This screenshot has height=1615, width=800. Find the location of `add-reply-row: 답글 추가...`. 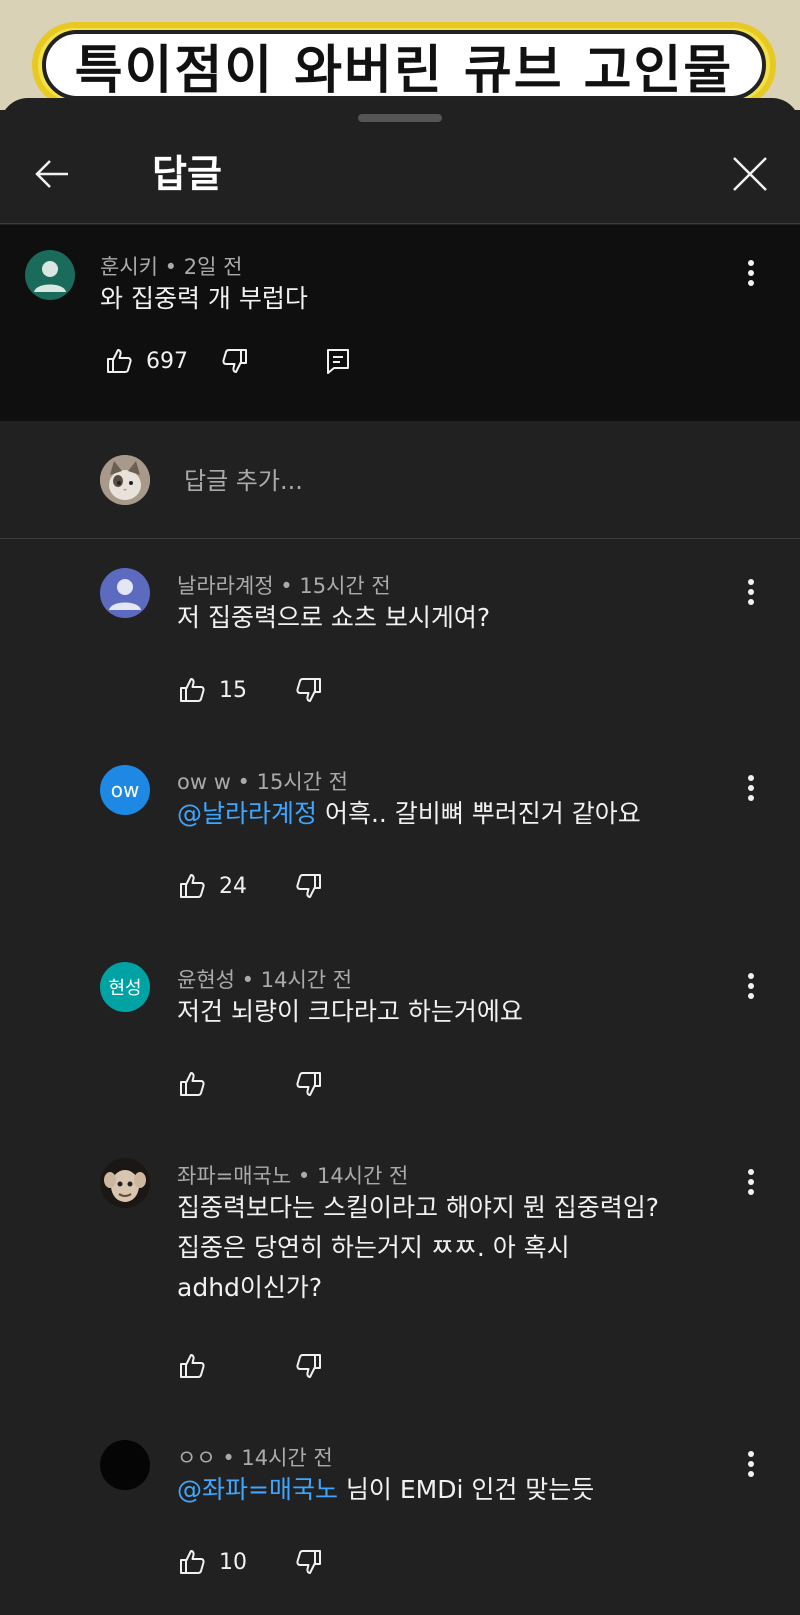

add-reply-row: 답글 추가... is located at coordinates (400, 480).